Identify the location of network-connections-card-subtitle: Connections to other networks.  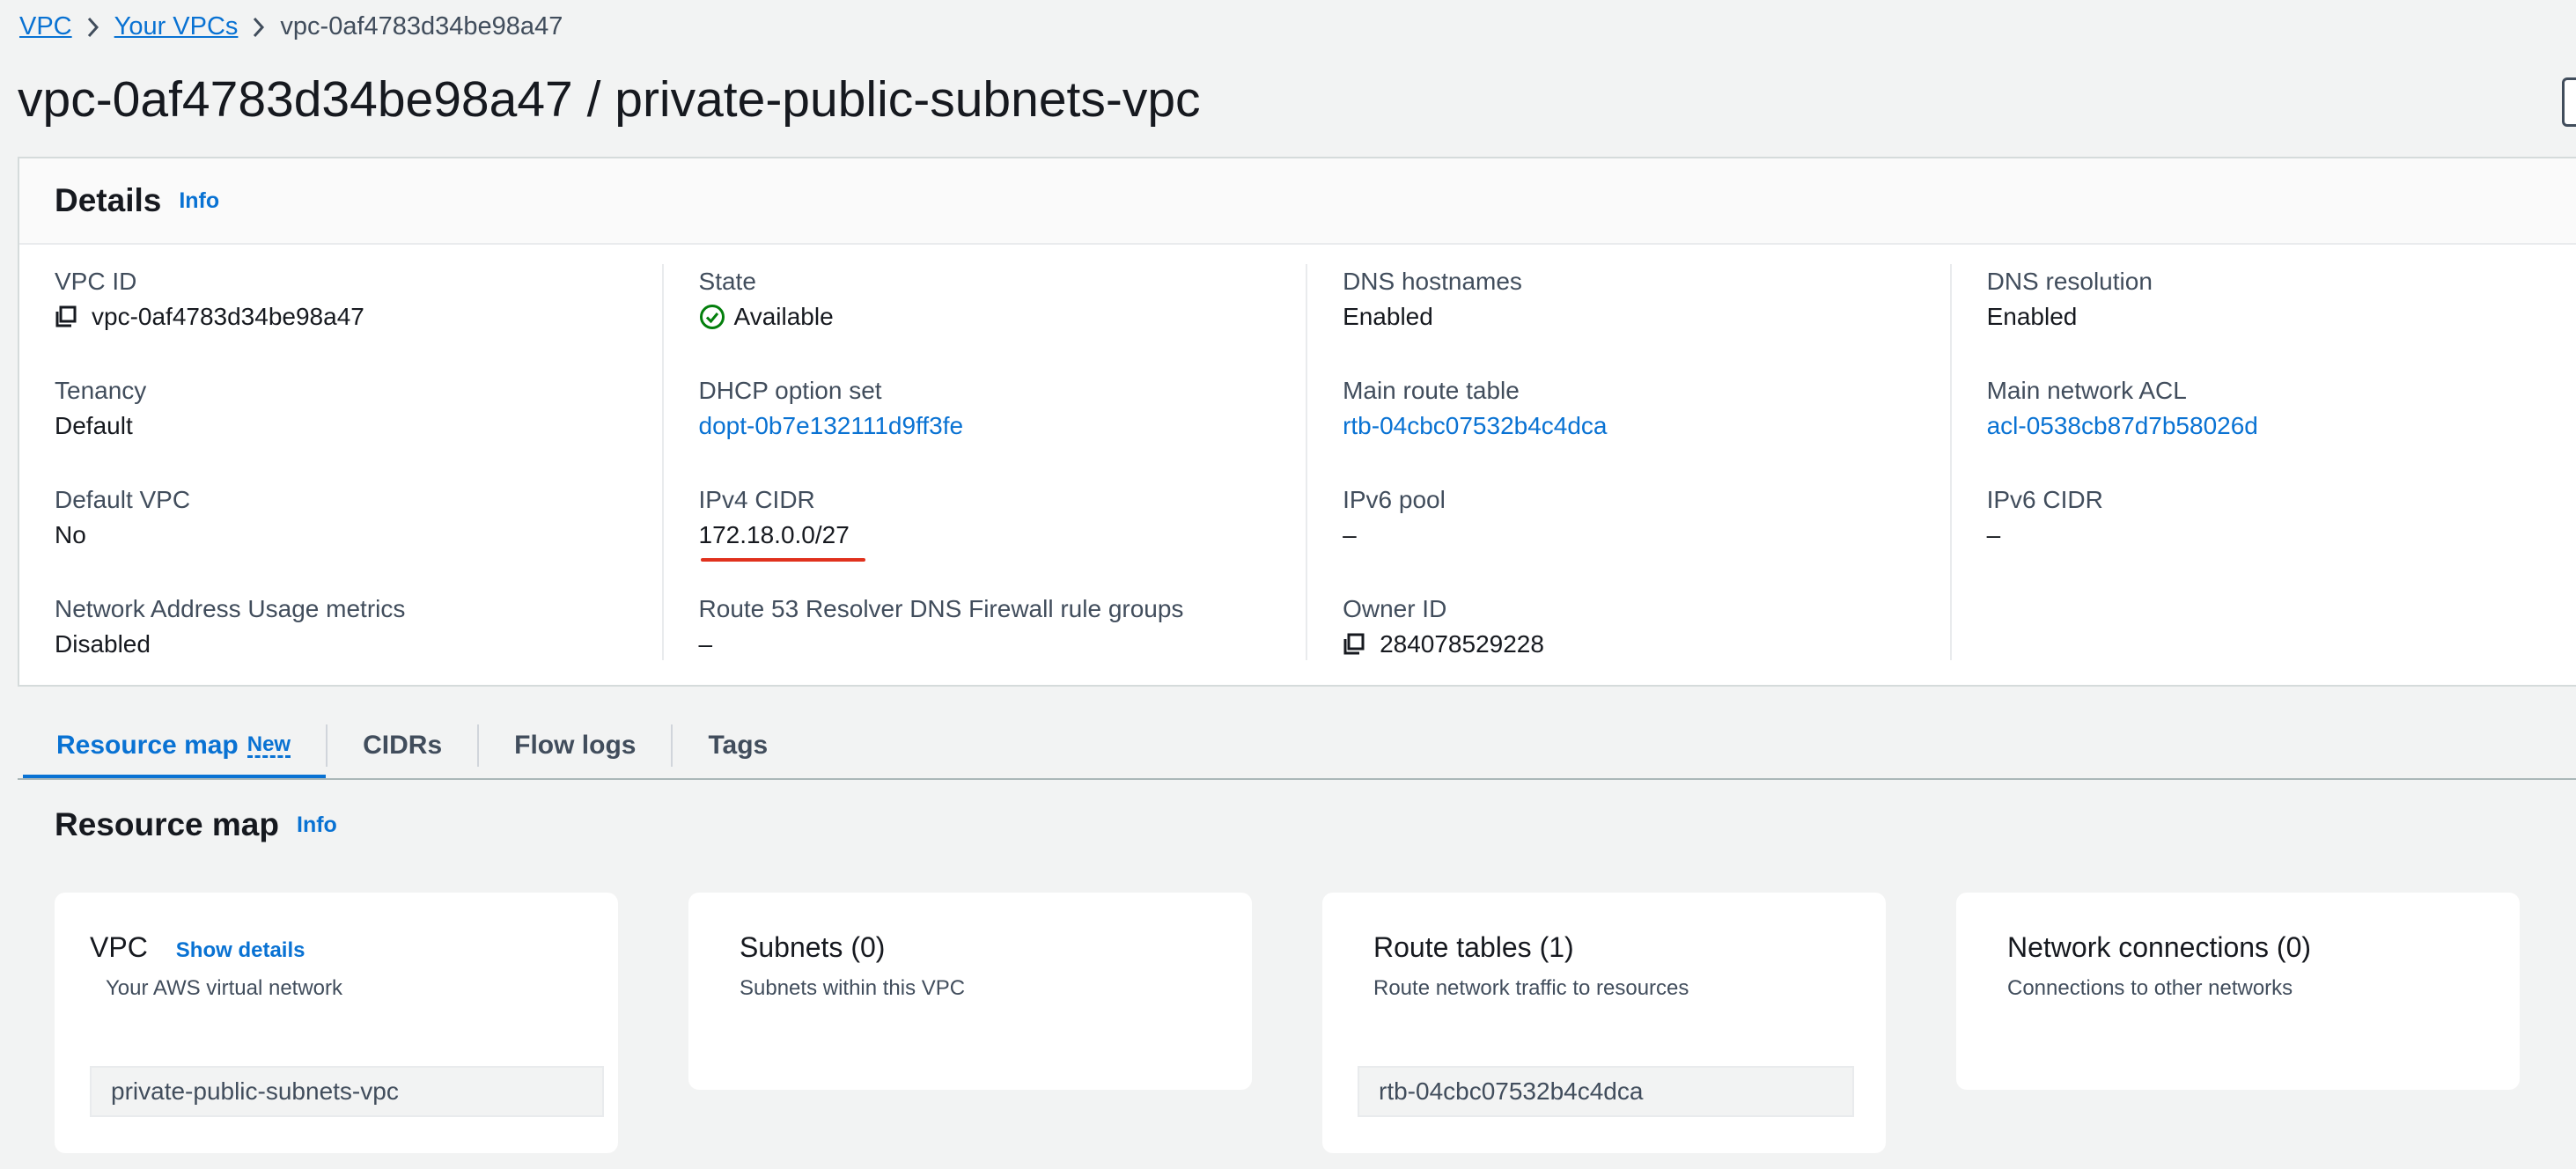
(2150, 988).